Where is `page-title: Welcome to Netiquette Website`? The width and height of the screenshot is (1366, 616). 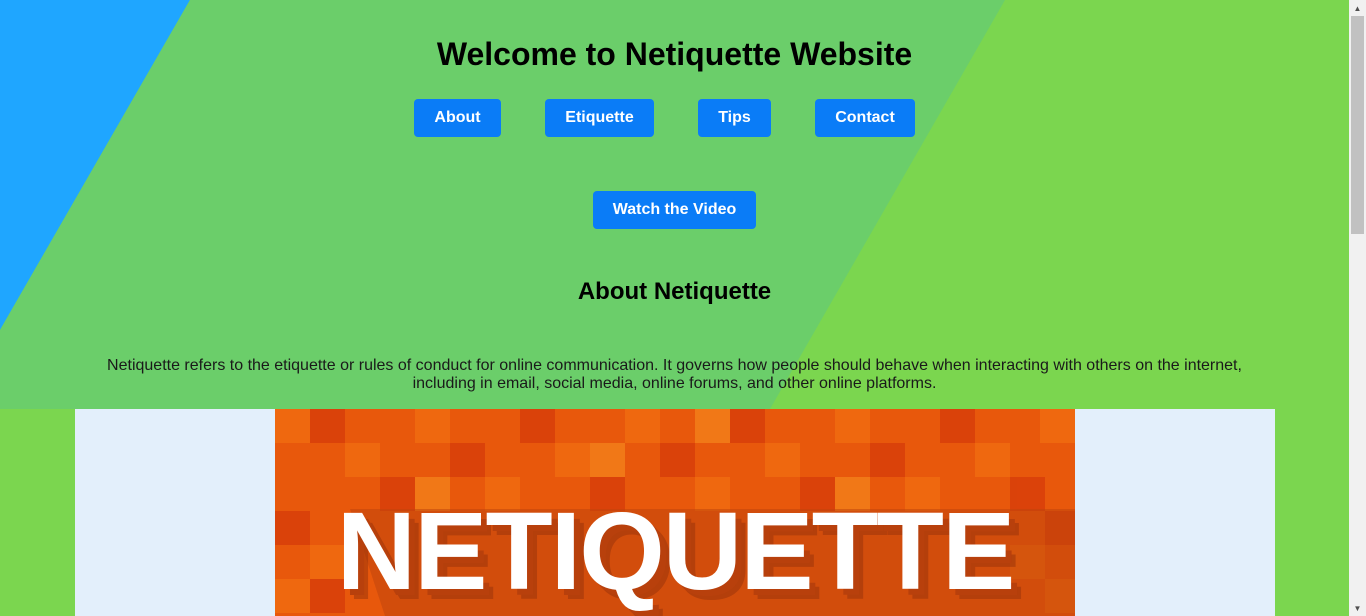
page-title: Welcome to Netiquette Website is located at coordinates (674, 54).